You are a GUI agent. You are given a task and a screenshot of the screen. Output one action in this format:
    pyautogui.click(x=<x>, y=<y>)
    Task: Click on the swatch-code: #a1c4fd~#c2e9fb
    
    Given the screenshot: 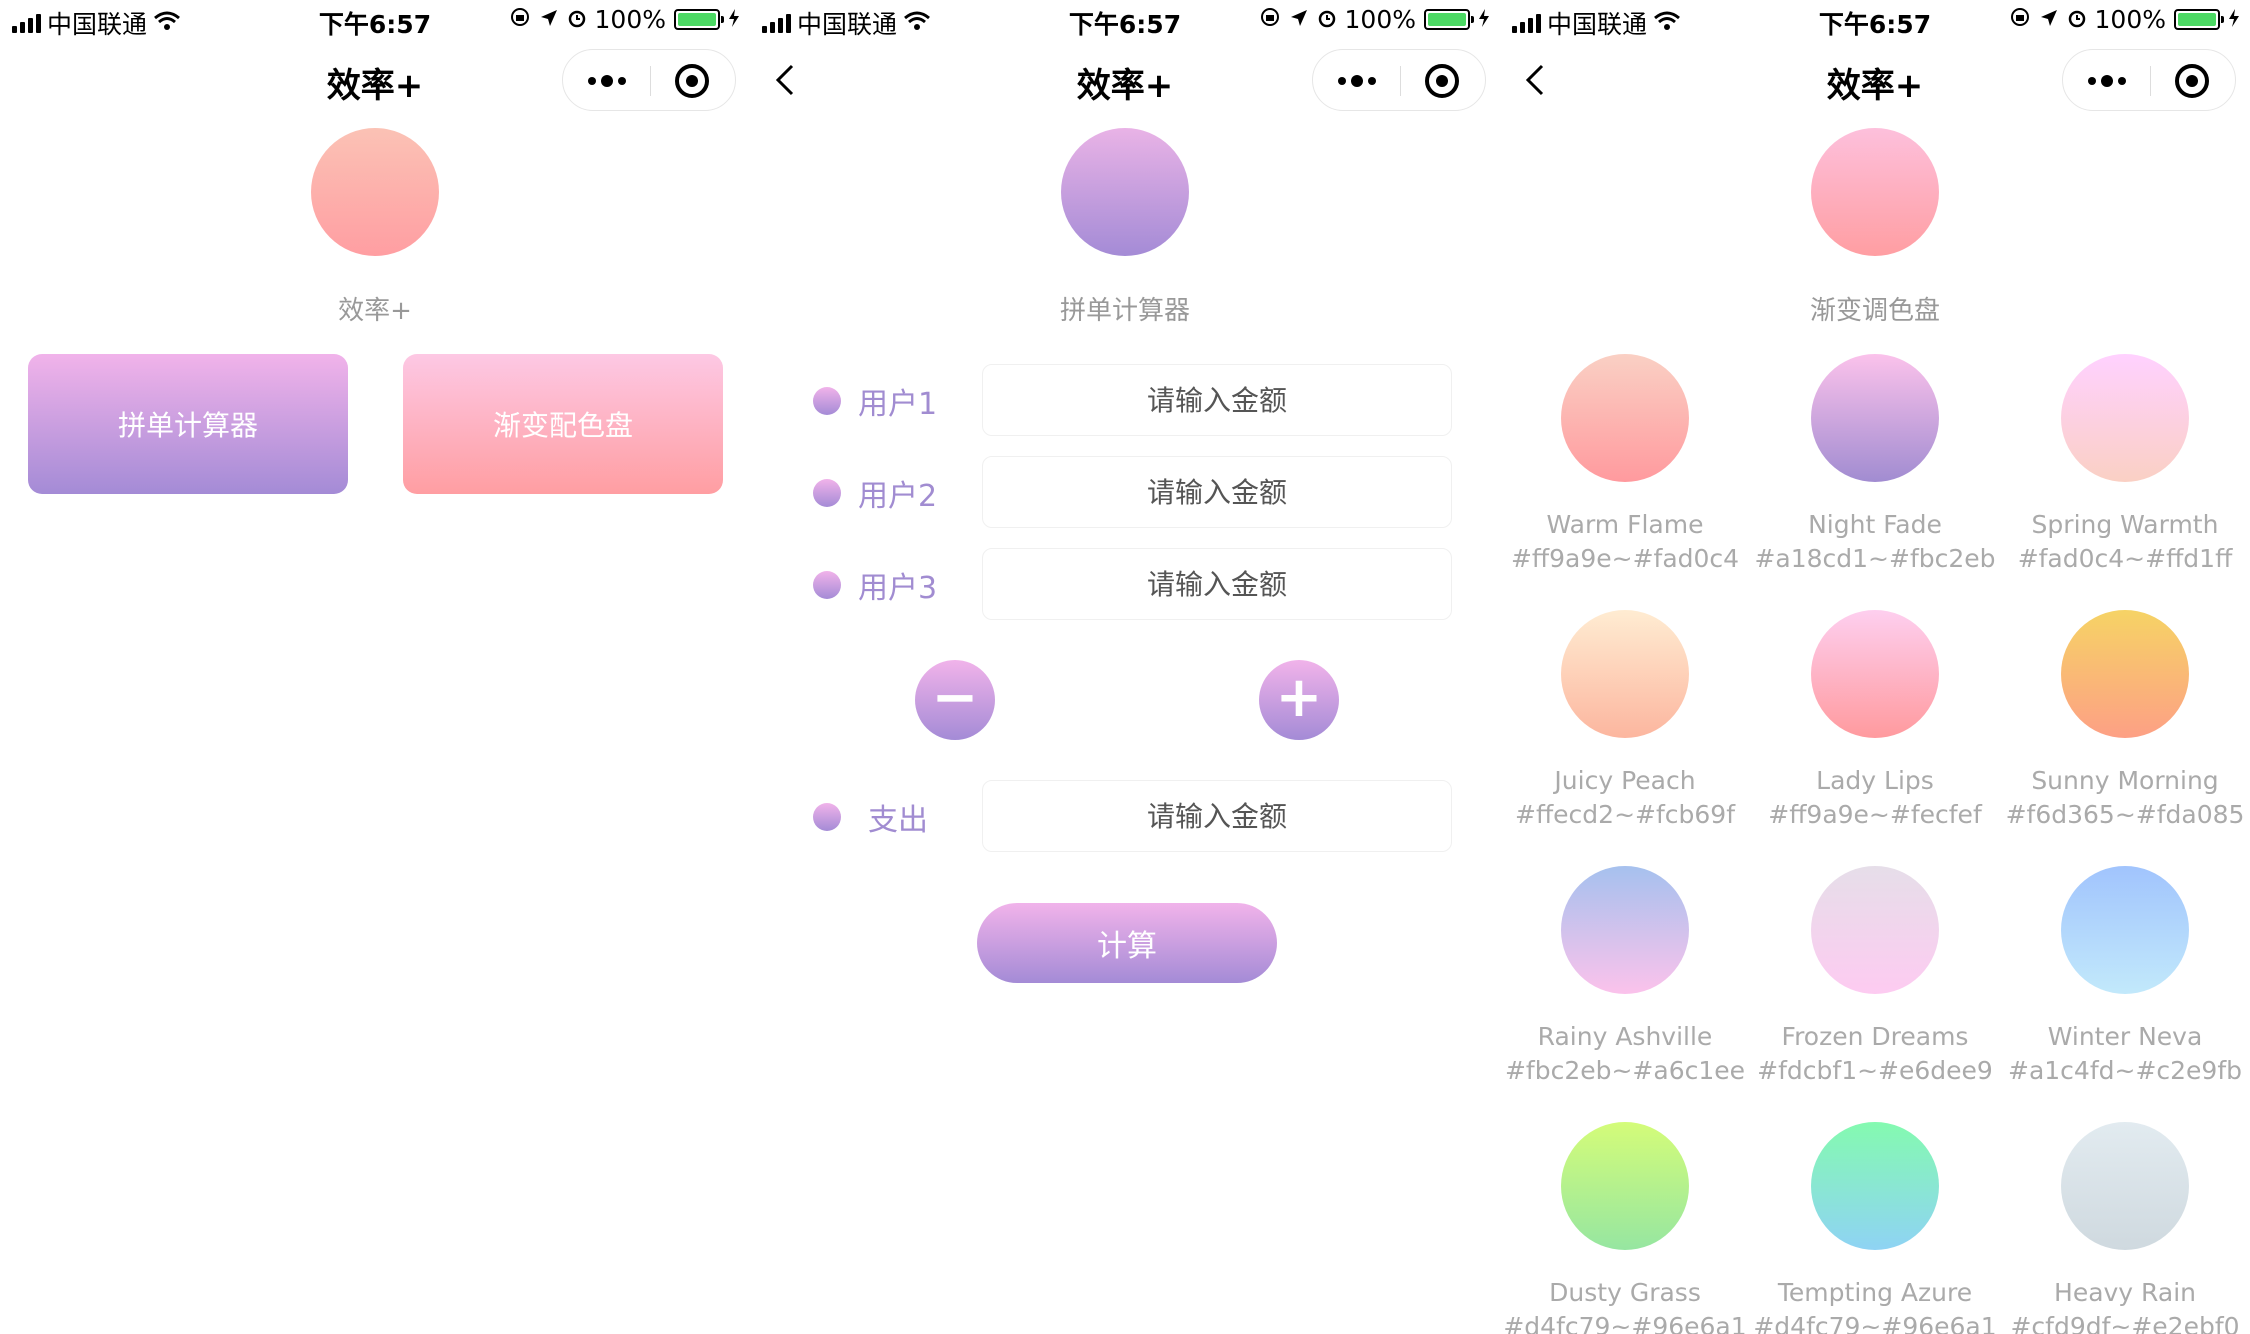 What is the action you would take?
    pyautogui.click(x=2125, y=1070)
    